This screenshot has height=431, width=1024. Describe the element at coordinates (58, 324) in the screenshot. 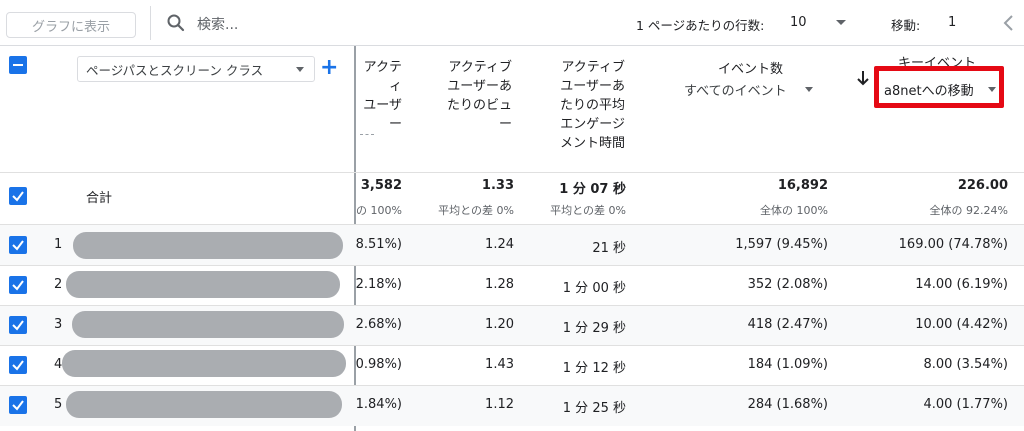

I see `row-index: 3` at that location.